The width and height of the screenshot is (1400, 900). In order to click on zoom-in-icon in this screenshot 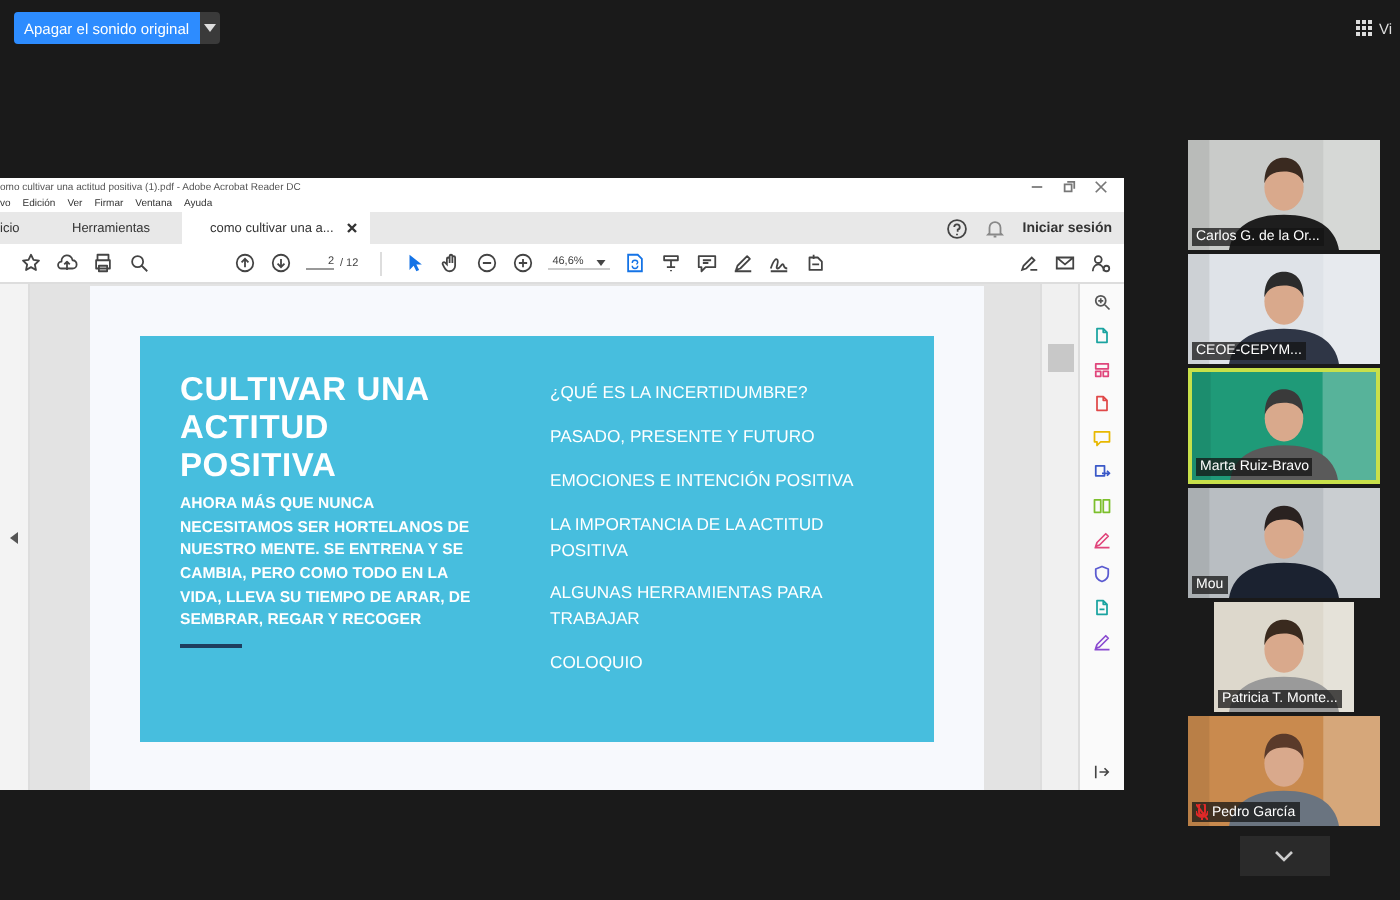, I will do `click(523, 263)`.